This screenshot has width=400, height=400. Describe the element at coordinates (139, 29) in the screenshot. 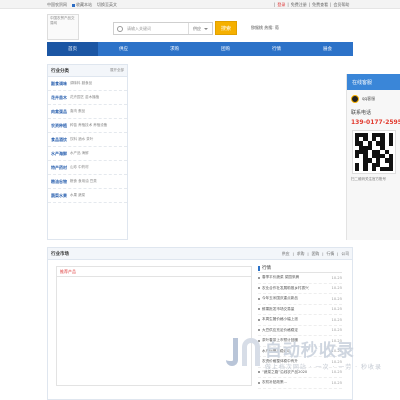

I see `search-input: 请输入关键词` at that location.